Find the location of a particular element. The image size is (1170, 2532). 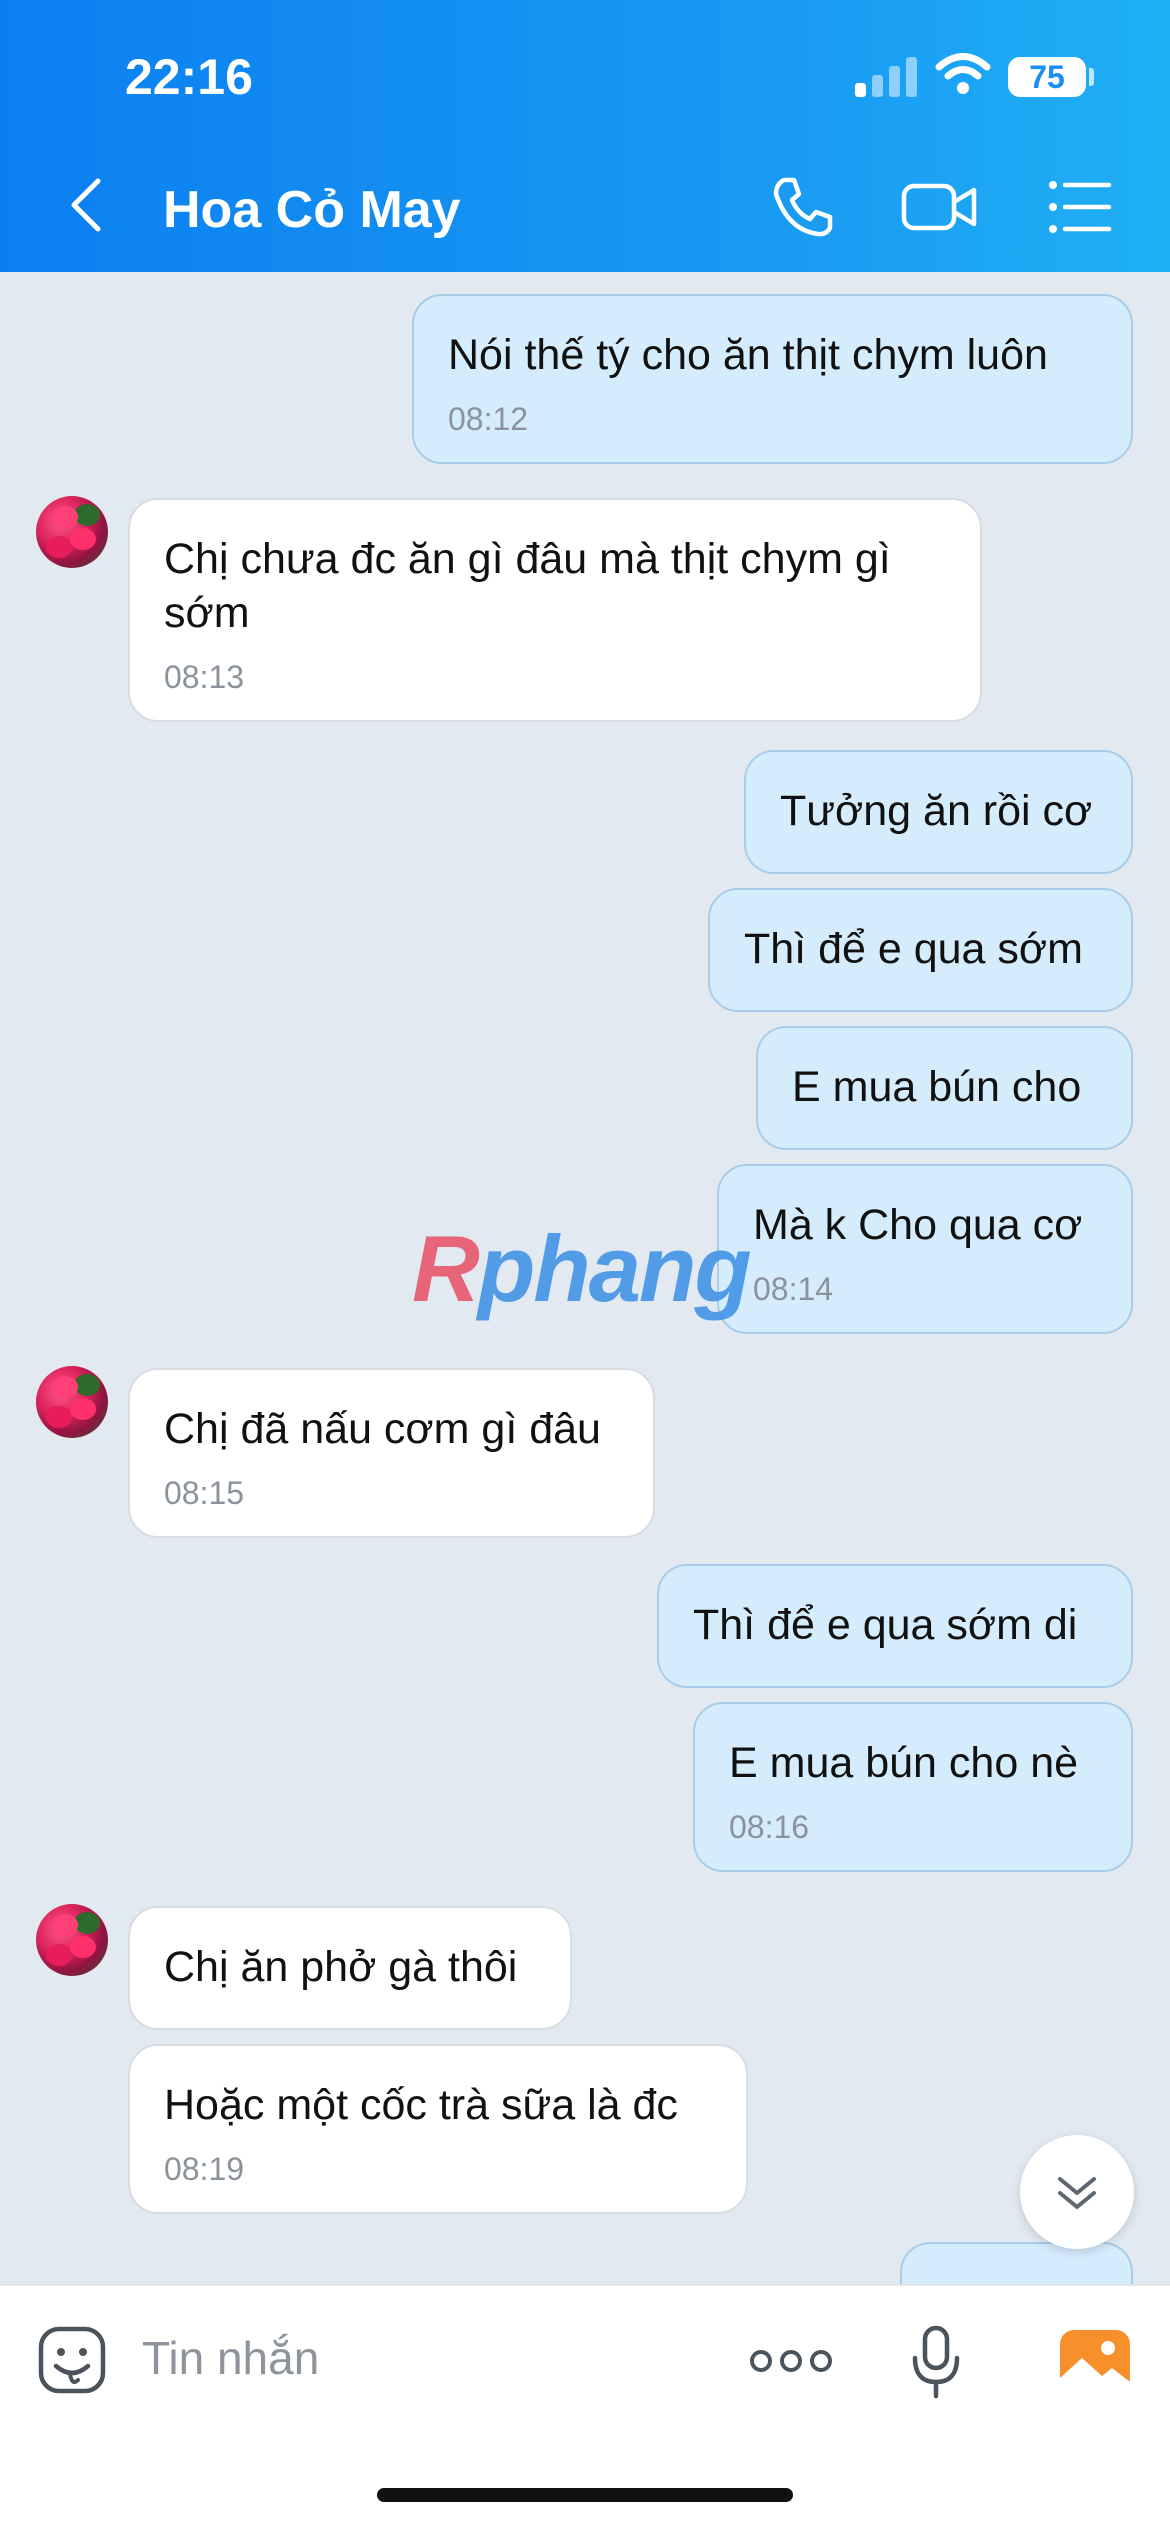

message-text: E mua bún cho is located at coordinates (937, 1087).